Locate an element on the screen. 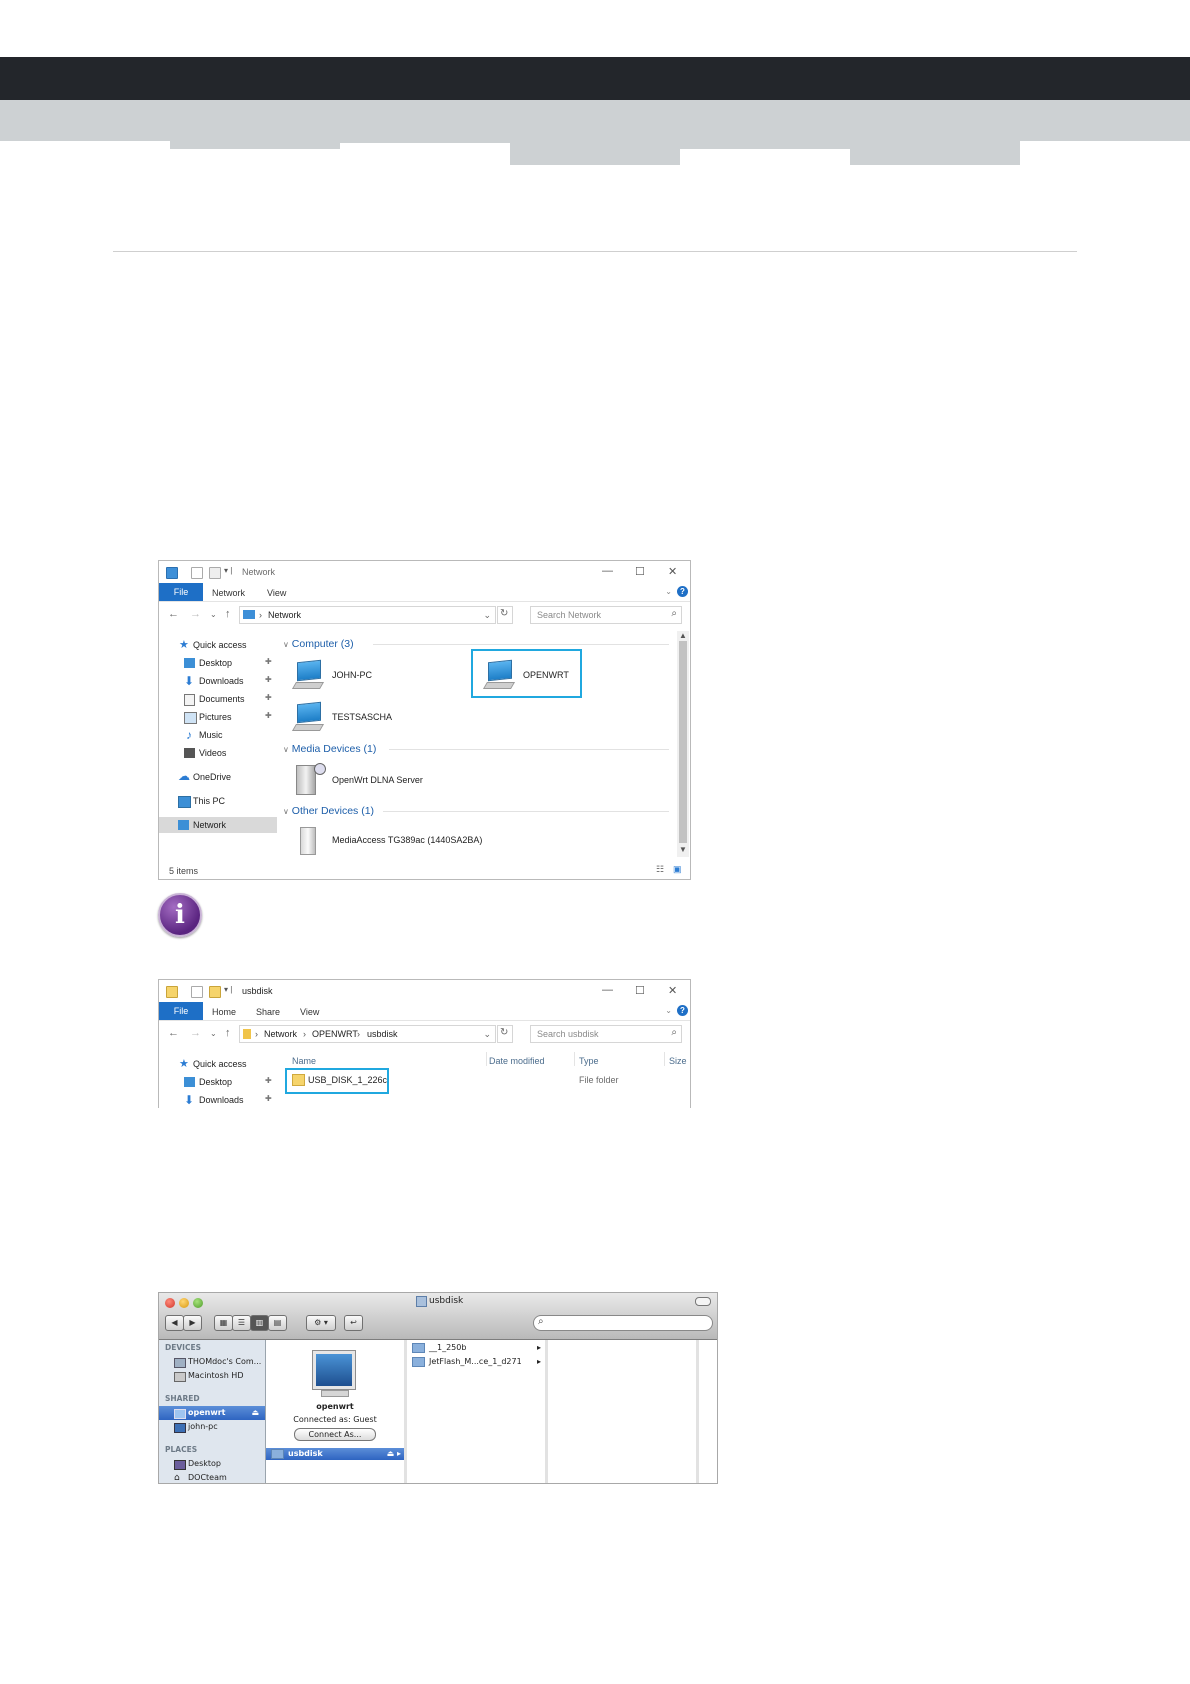 The image size is (1190, 1684). sidebar-item-desktop: Desktop is located at coordinates (212, 1464).